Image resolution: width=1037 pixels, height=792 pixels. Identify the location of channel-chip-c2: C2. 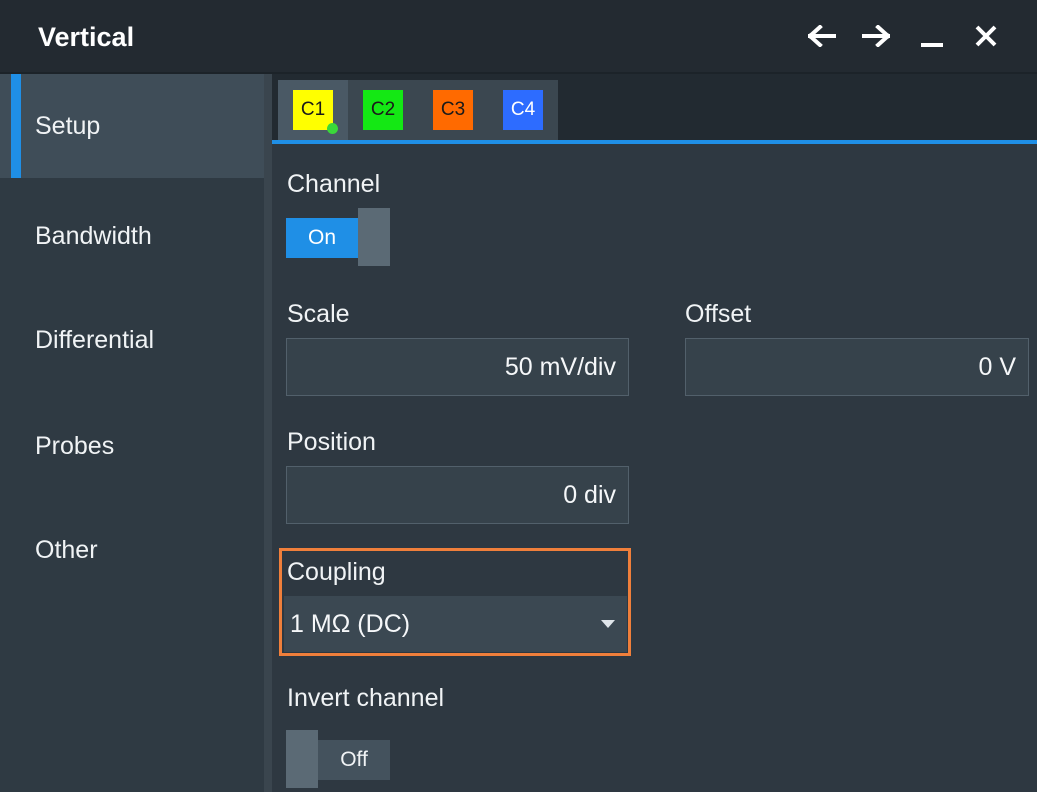
(383, 110).